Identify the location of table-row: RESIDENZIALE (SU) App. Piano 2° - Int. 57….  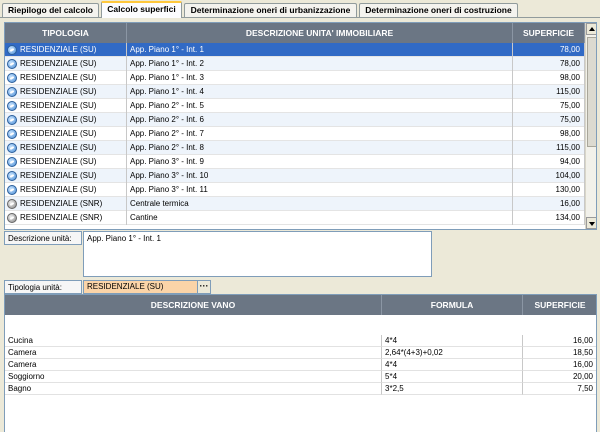
(295, 106).